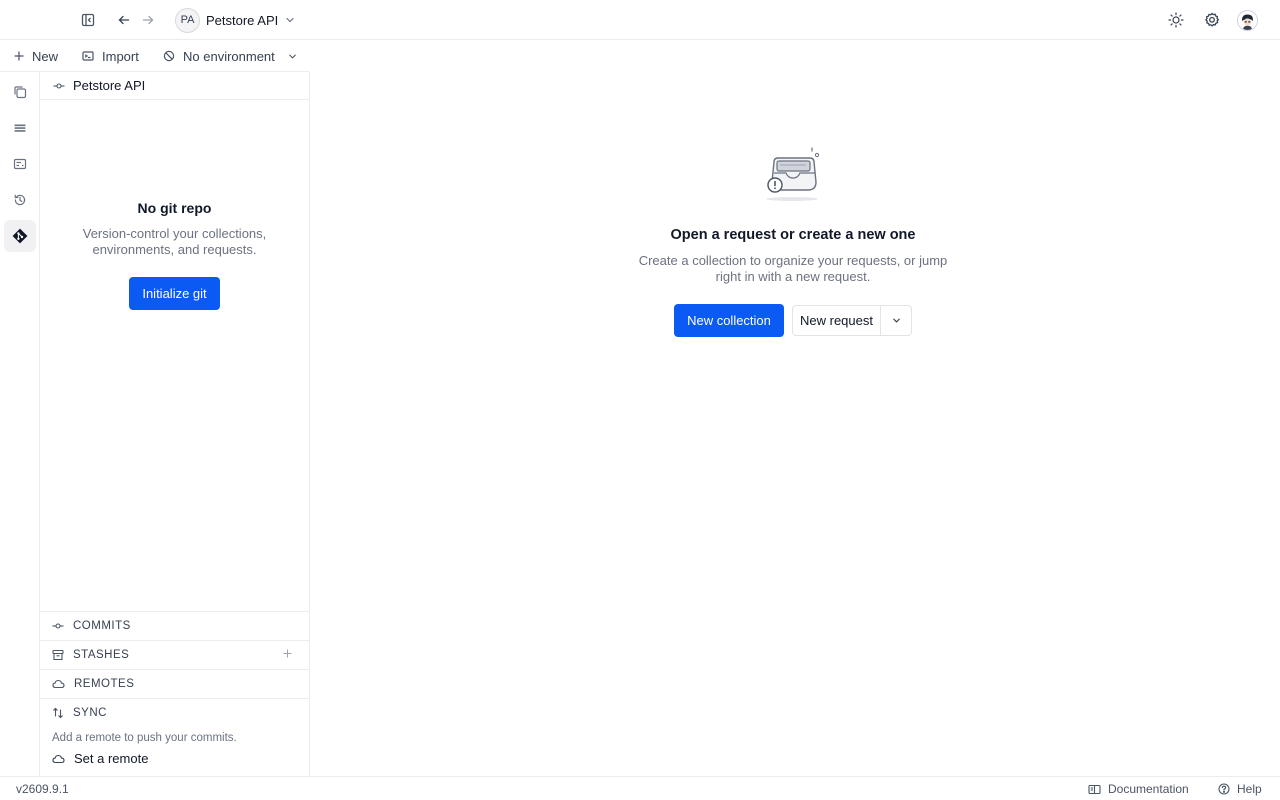 The height and width of the screenshot is (800, 1280). I want to click on empty-inbox-illustration, so click(793, 174).